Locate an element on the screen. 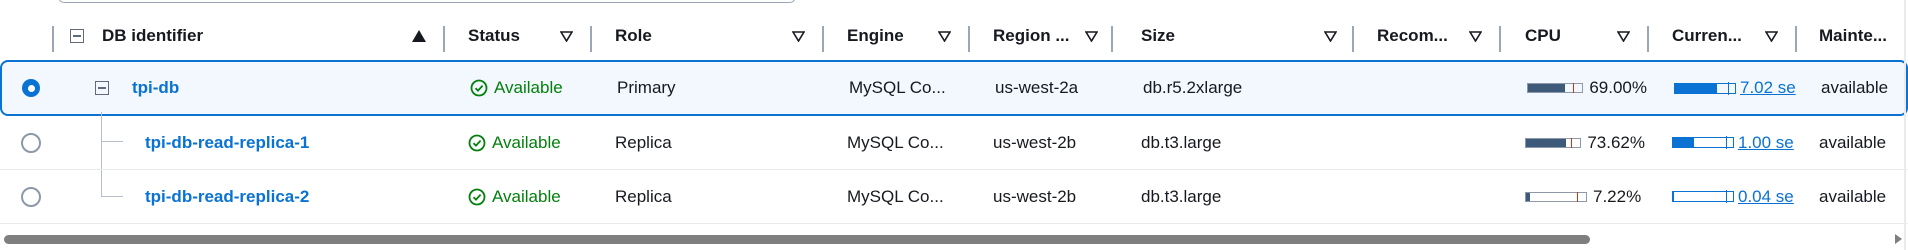  current-activity-link: 7.02 se is located at coordinates (1768, 88).